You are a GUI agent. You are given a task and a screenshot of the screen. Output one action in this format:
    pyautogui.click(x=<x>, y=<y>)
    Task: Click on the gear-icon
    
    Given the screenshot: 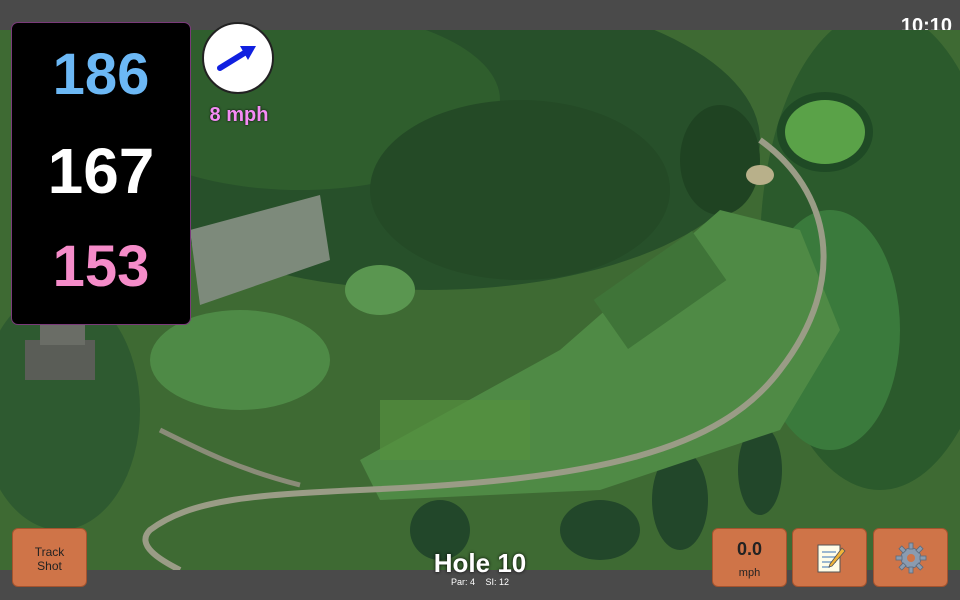 What is the action you would take?
    pyautogui.click(x=911, y=558)
    